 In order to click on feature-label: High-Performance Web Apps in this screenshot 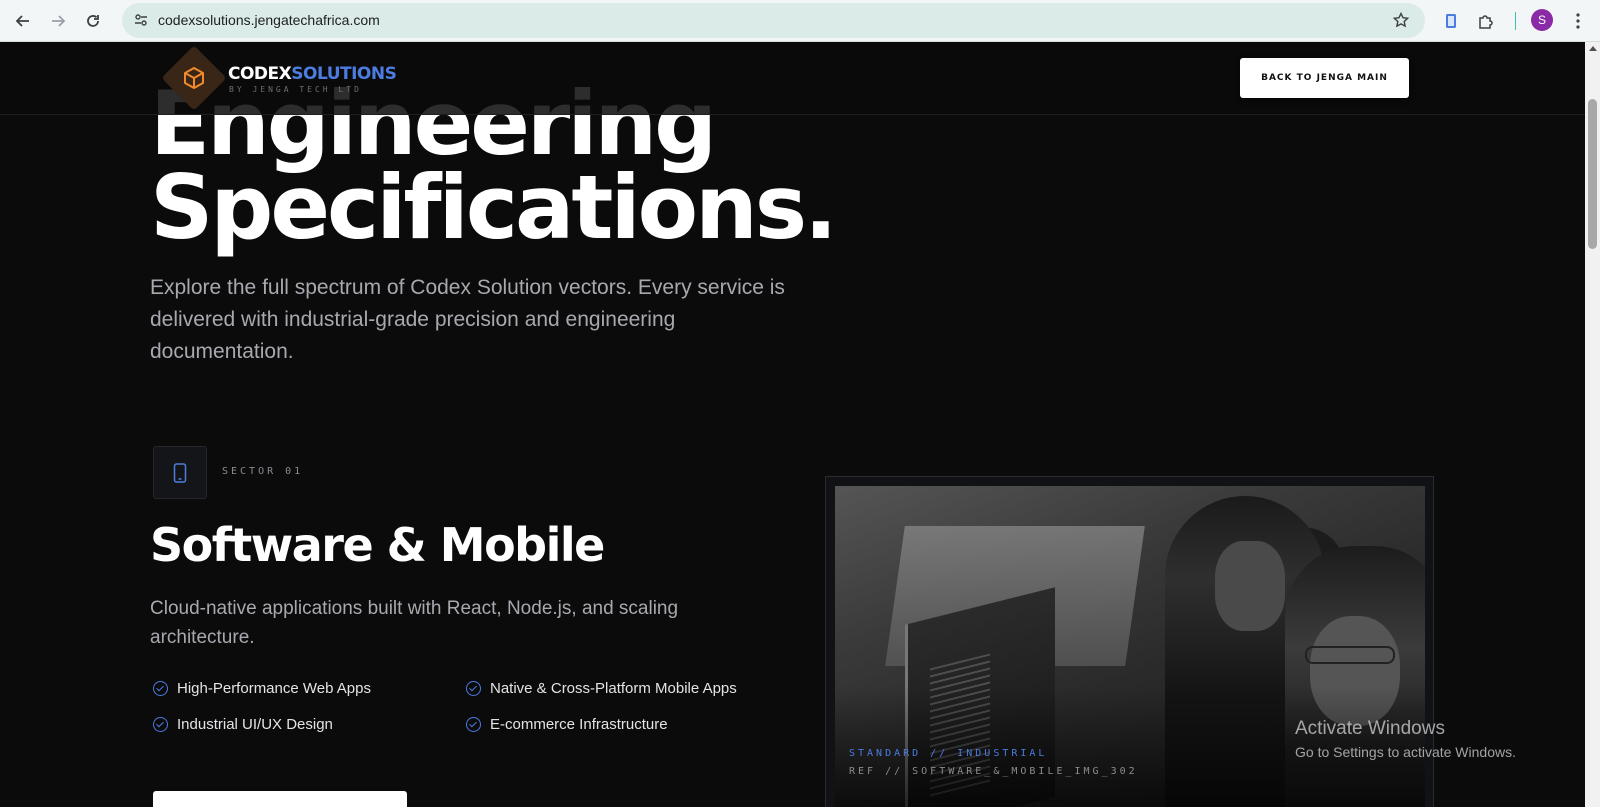, I will do `click(274, 688)`.